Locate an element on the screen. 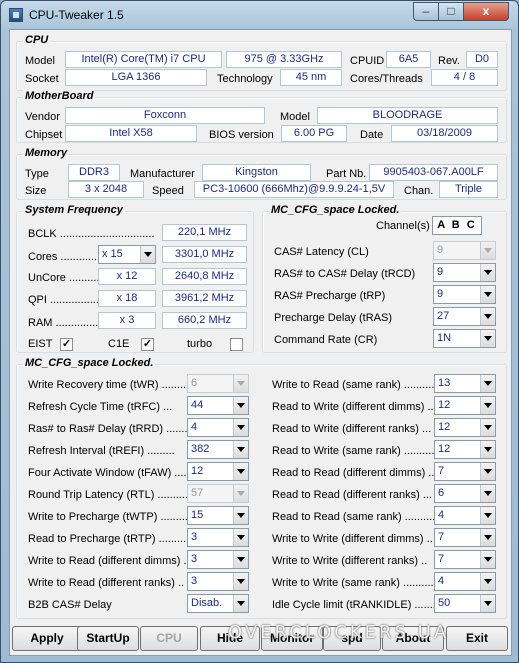 Image resolution: width=519 pixels, height=663 pixels. manufacturer-value: Kingston is located at coordinates (256, 172).